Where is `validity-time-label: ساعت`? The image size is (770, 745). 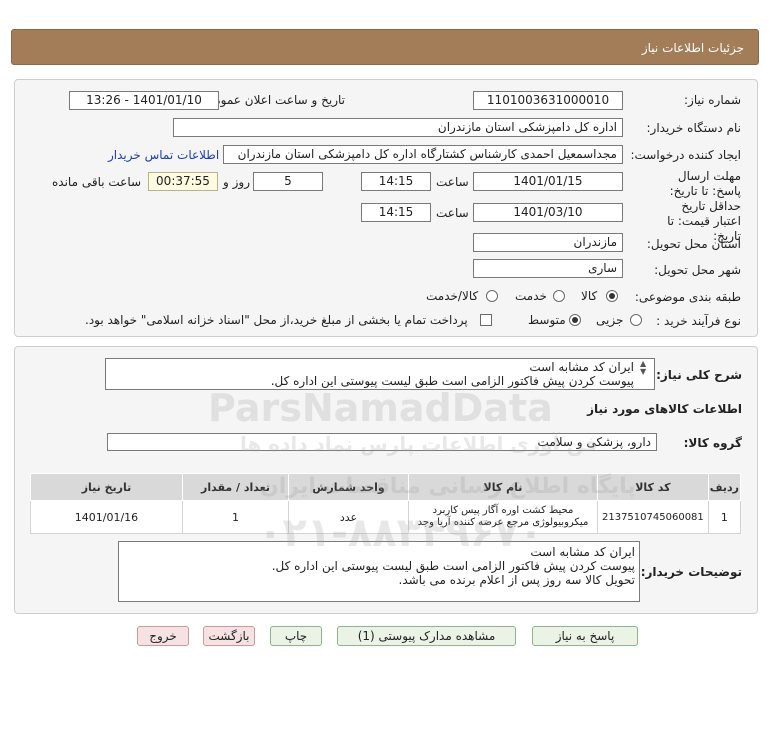 validity-time-label: ساعت is located at coordinates (452, 213).